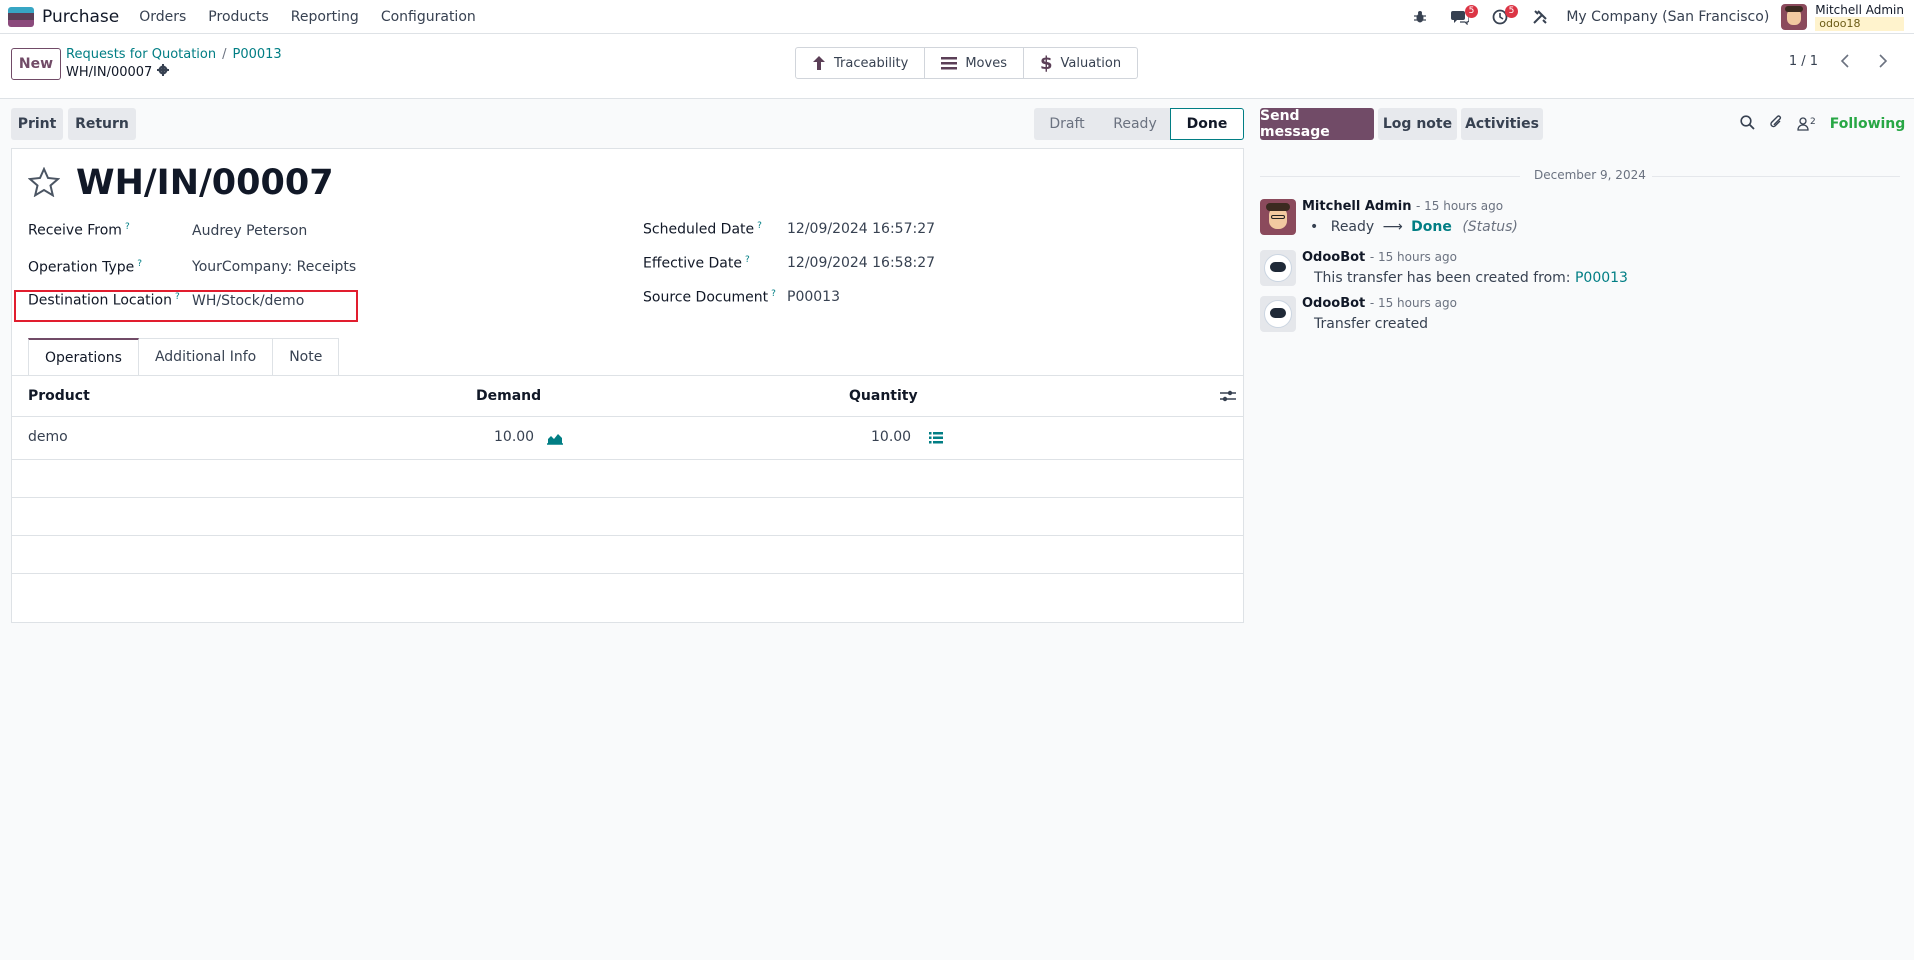  I want to click on author-name: Mitchell Admin, so click(1356, 206).